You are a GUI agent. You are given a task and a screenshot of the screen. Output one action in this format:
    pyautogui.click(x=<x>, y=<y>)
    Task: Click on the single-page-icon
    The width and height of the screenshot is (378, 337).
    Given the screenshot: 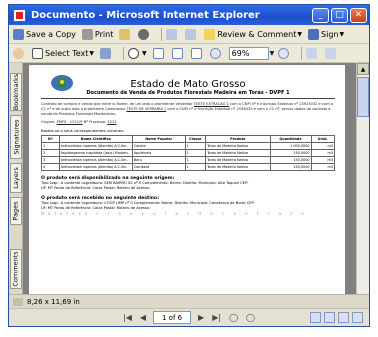 What is the action you would take?
    pyautogui.click(x=315, y=317)
    